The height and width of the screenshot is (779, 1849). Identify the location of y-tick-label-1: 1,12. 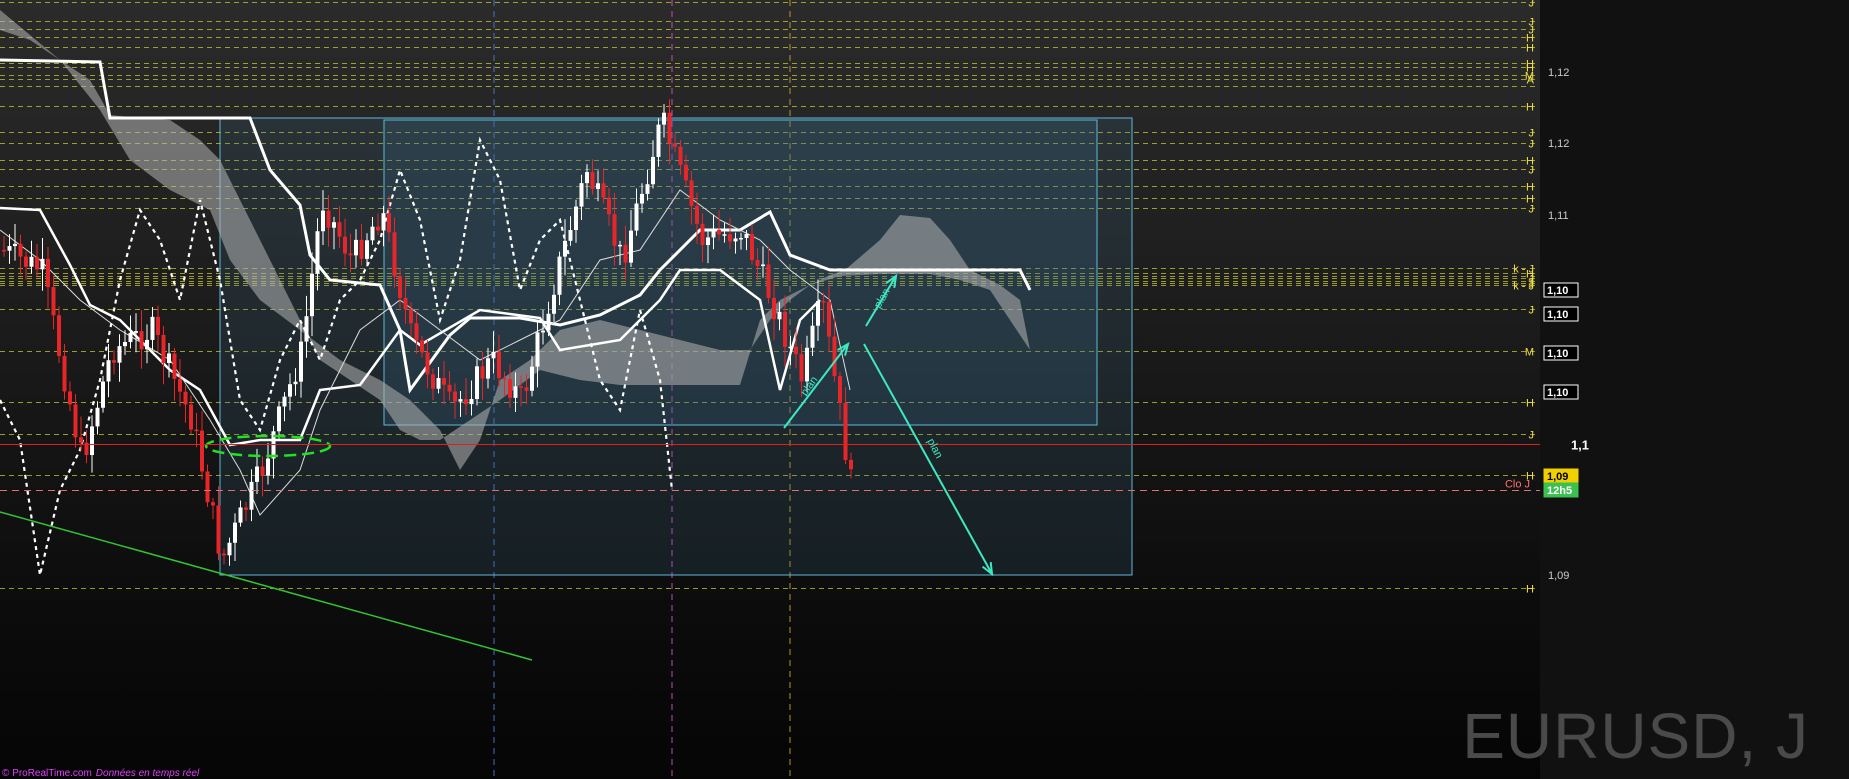
(1558, 144).